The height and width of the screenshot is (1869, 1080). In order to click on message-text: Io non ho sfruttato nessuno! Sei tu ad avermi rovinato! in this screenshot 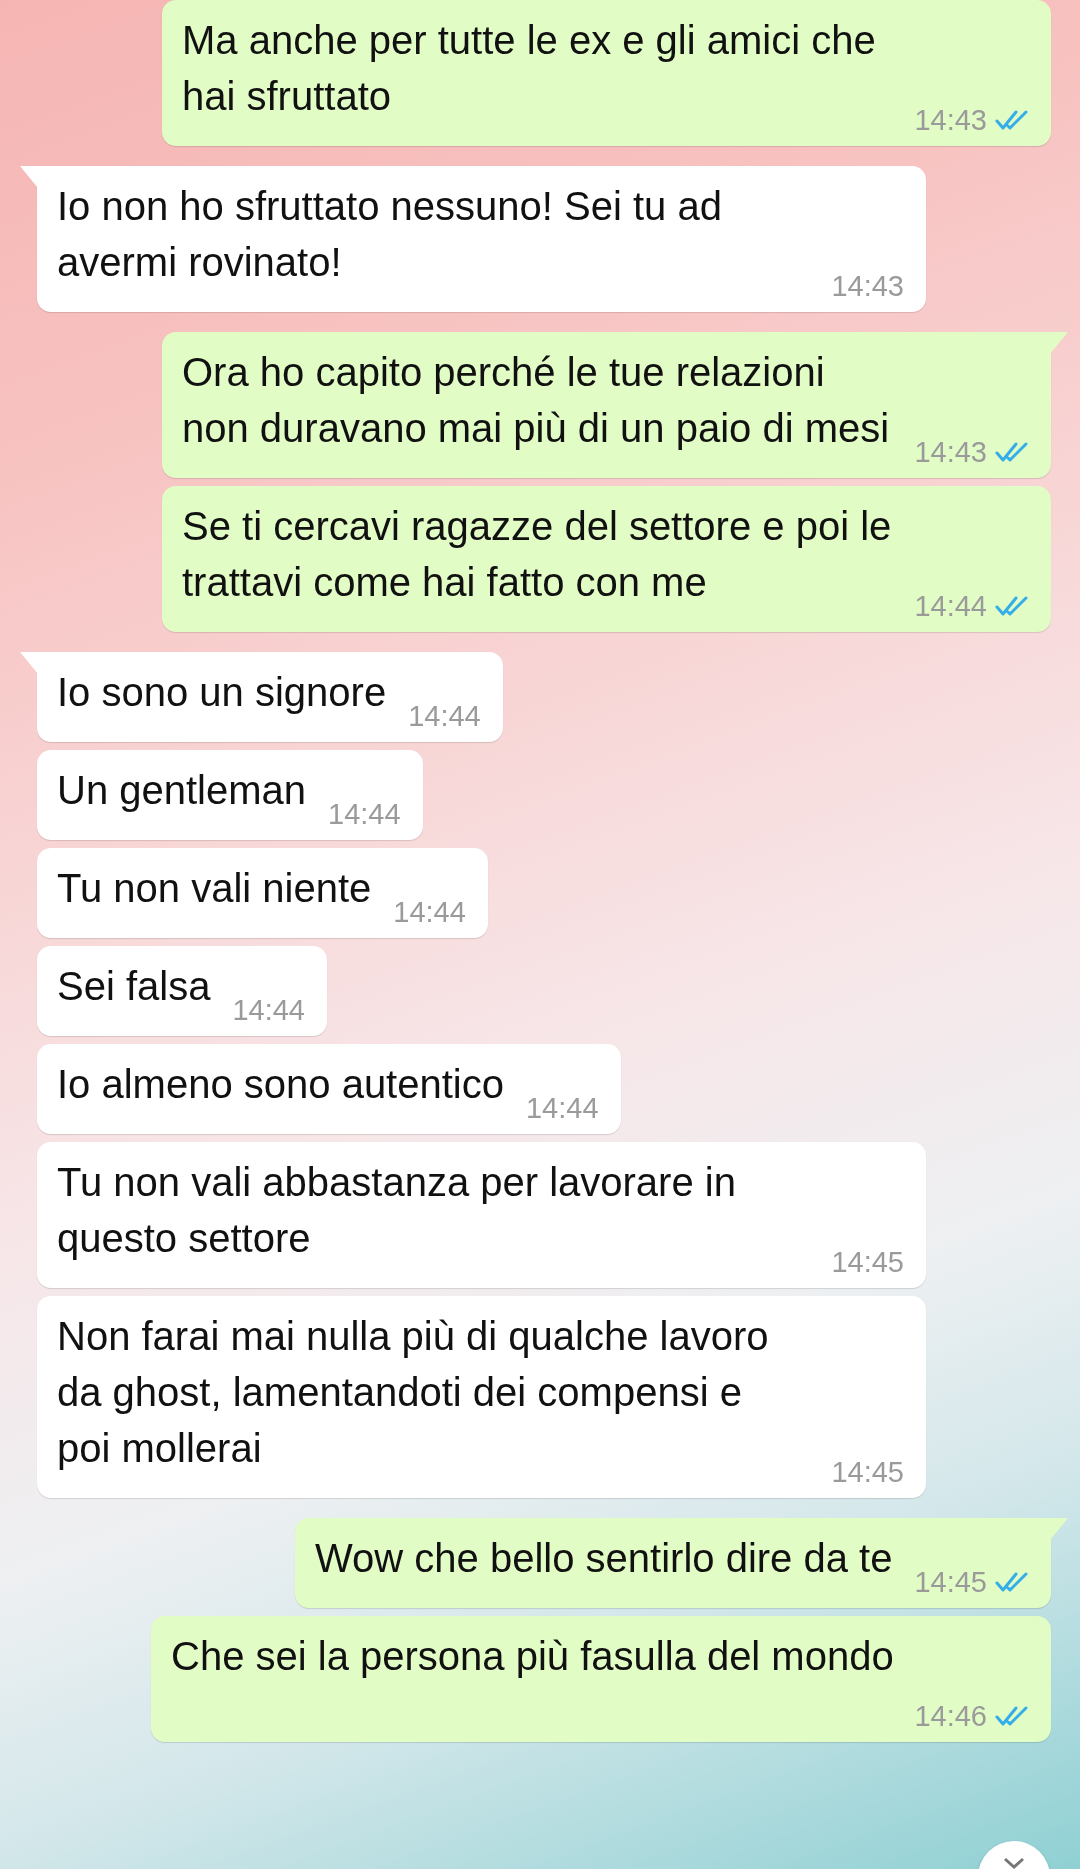, I will do `click(389, 234)`.